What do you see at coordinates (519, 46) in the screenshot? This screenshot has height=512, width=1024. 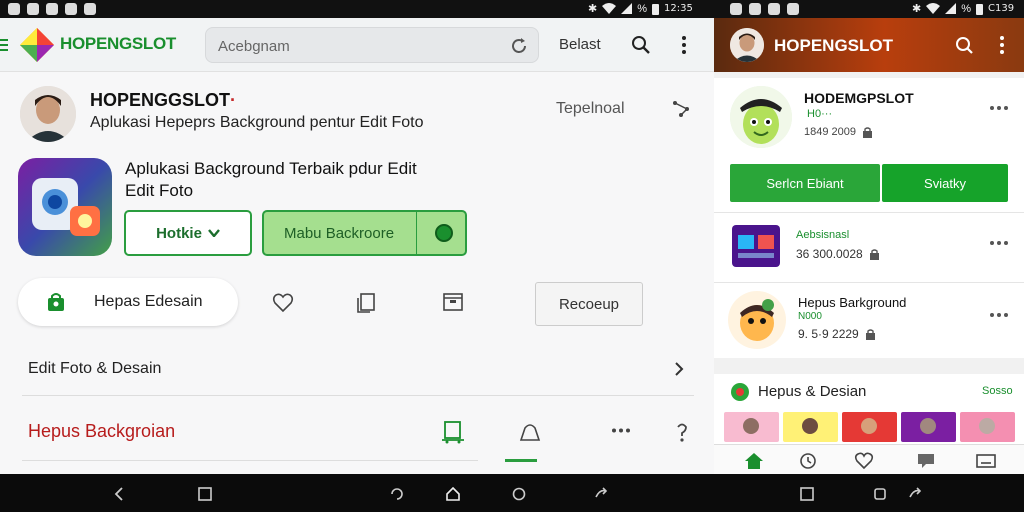 I see `refresh-icon` at bounding box center [519, 46].